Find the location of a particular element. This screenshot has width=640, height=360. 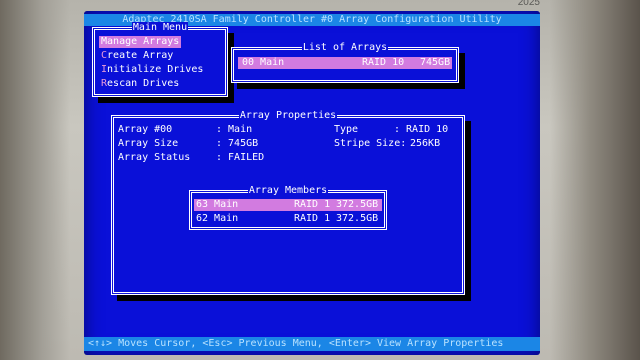

array-status-value: : FAILED is located at coordinates (240, 157).